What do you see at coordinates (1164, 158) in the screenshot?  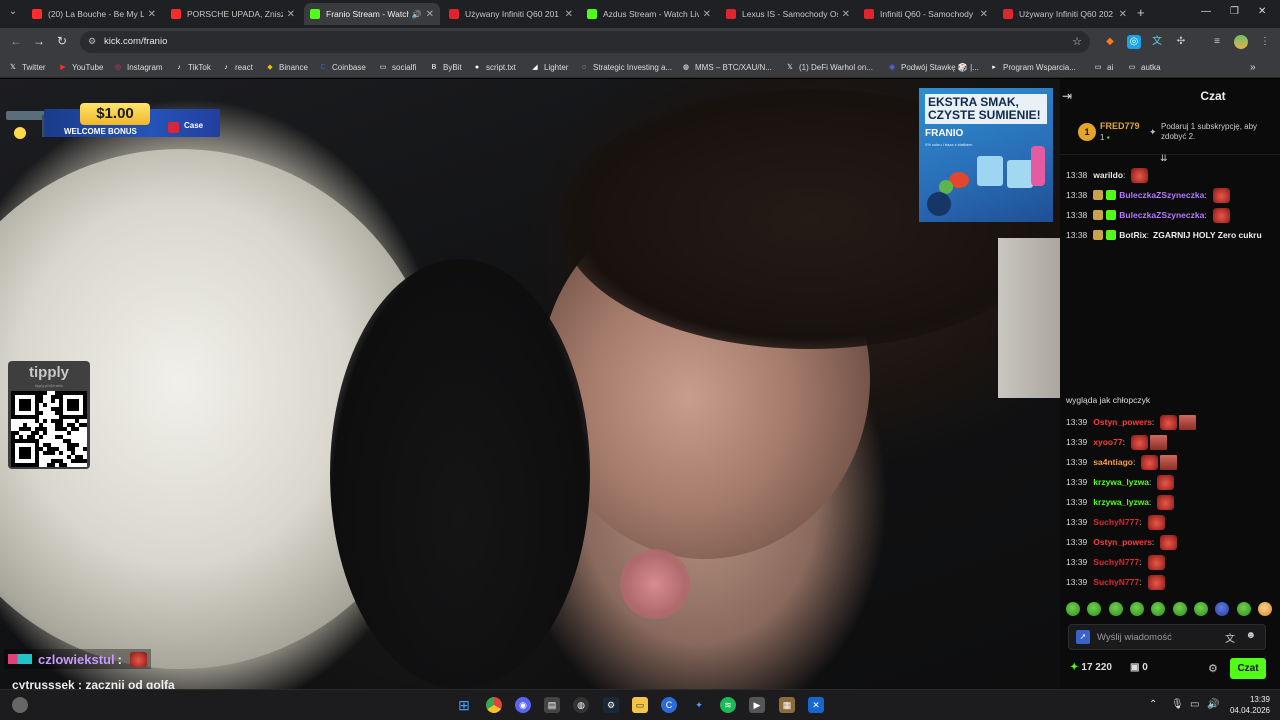 I see `chat-sort-icon: ⇊` at bounding box center [1164, 158].